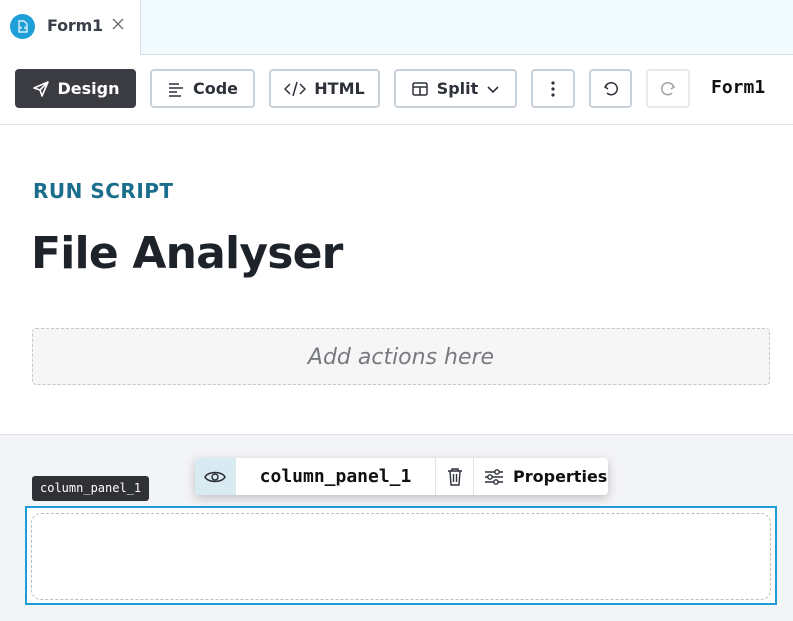  I want to click on redo-button, so click(668, 88).